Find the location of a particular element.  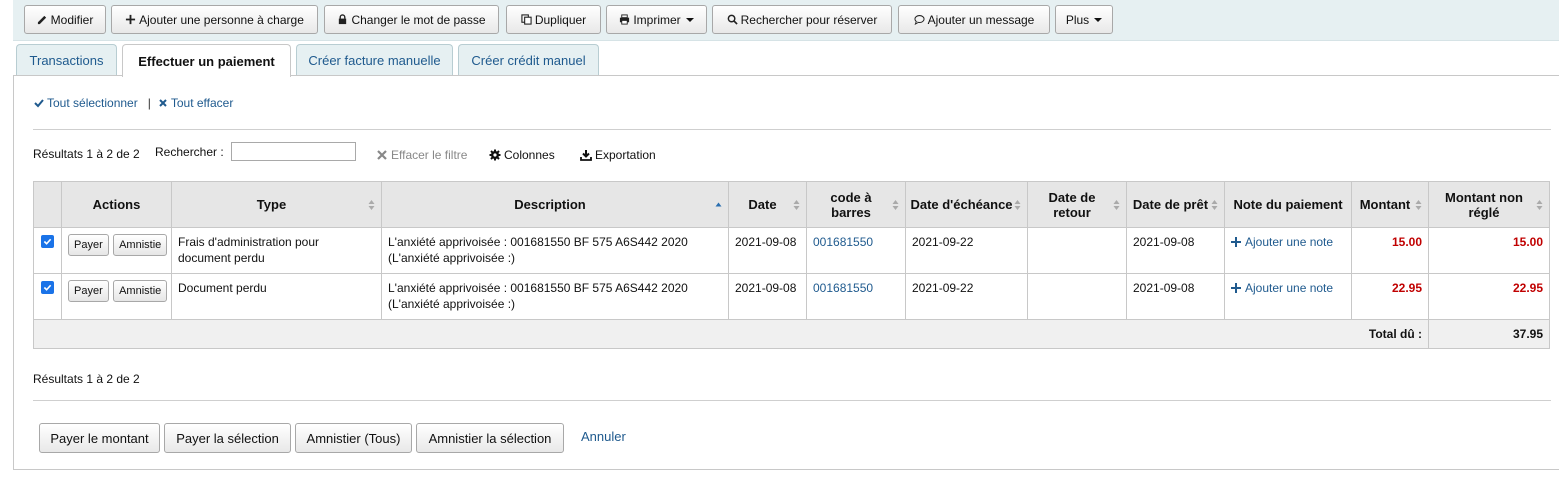

barcode-header: code à barres is located at coordinates (856, 204).